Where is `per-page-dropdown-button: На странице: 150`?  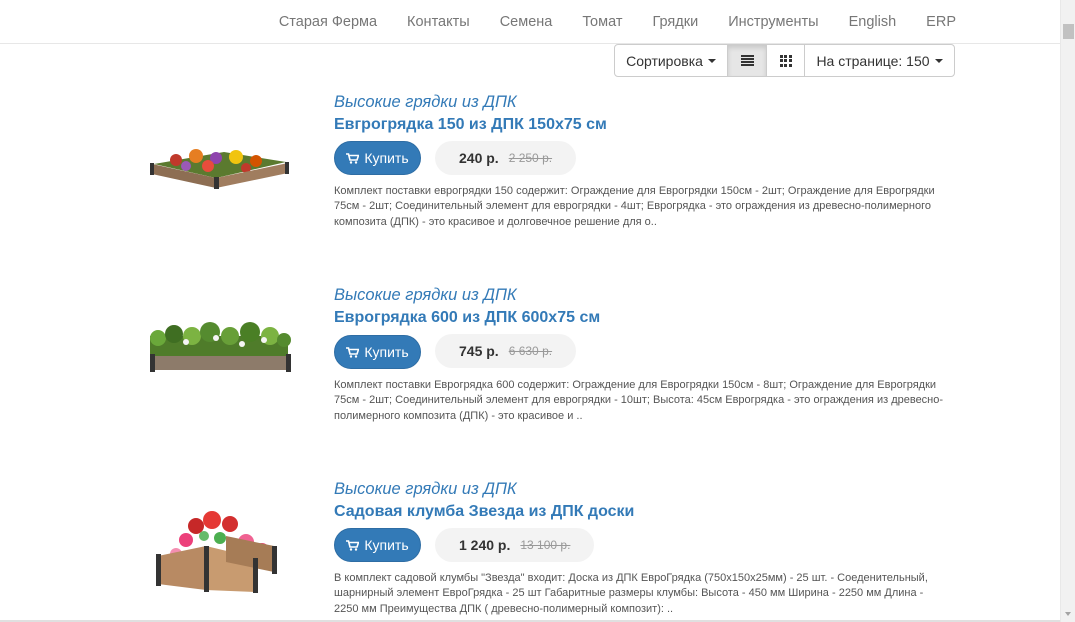 per-page-dropdown-button: На странице: 150 is located at coordinates (879, 60).